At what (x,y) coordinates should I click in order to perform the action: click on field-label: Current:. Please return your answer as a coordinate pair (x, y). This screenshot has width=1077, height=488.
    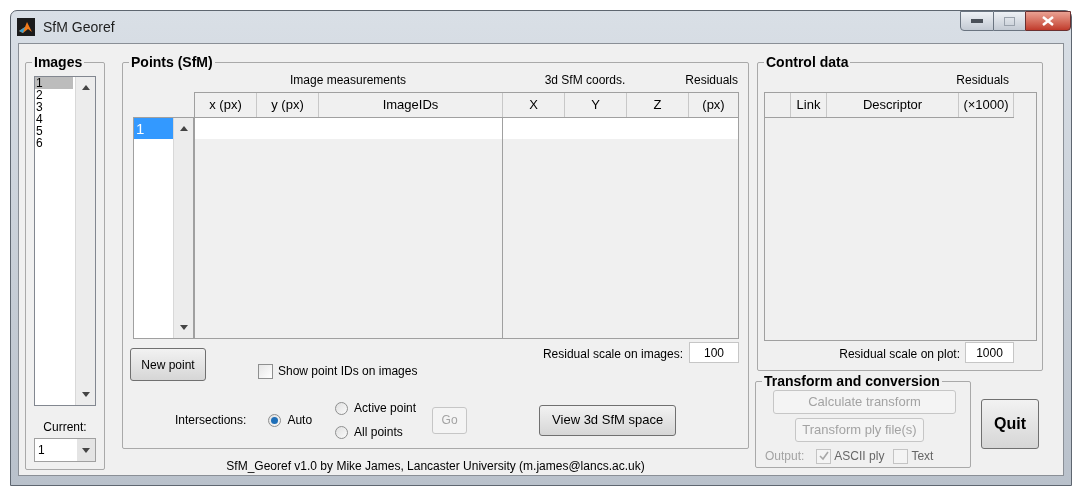
    Looking at the image, I should click on (65, 427).